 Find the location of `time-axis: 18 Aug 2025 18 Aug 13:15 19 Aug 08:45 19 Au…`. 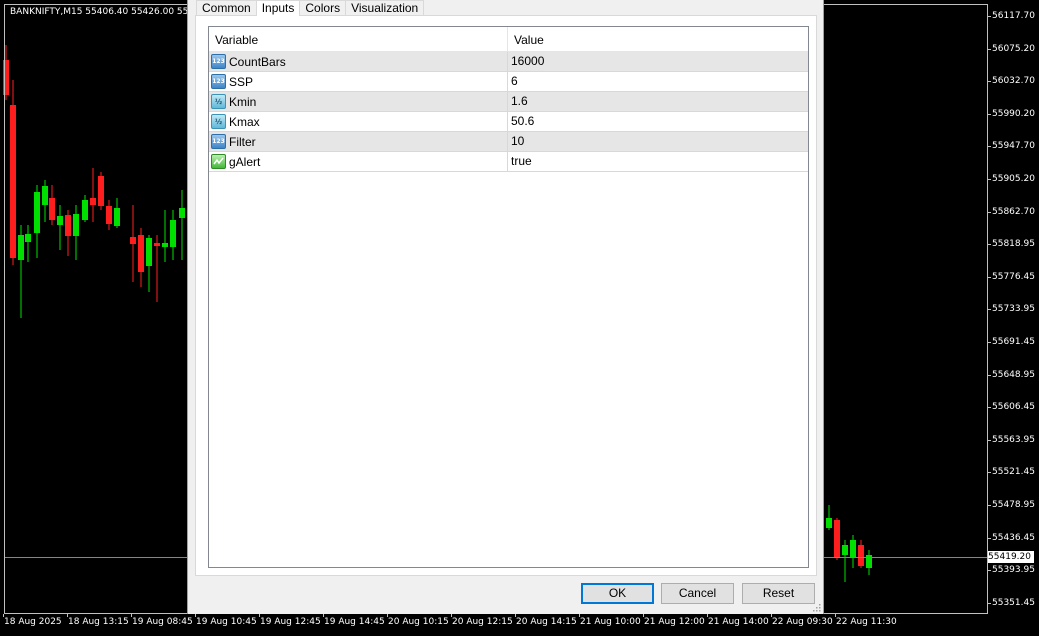

time-axis: 18 Aug 2025 18 Aug 13:15 19 Aug 08:45 19 Au… is located at coordinates (493, 625).